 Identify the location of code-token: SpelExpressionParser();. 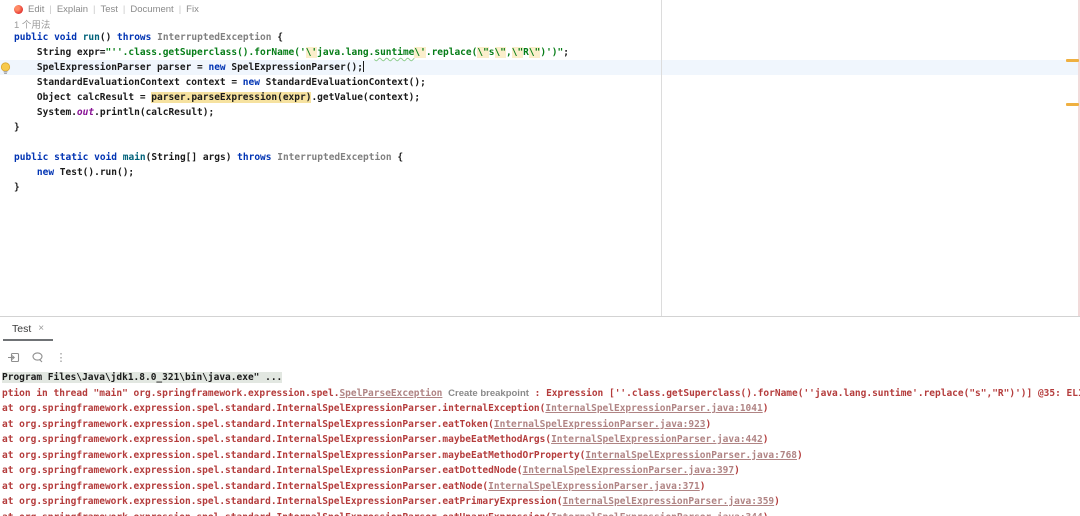
(294, 67).